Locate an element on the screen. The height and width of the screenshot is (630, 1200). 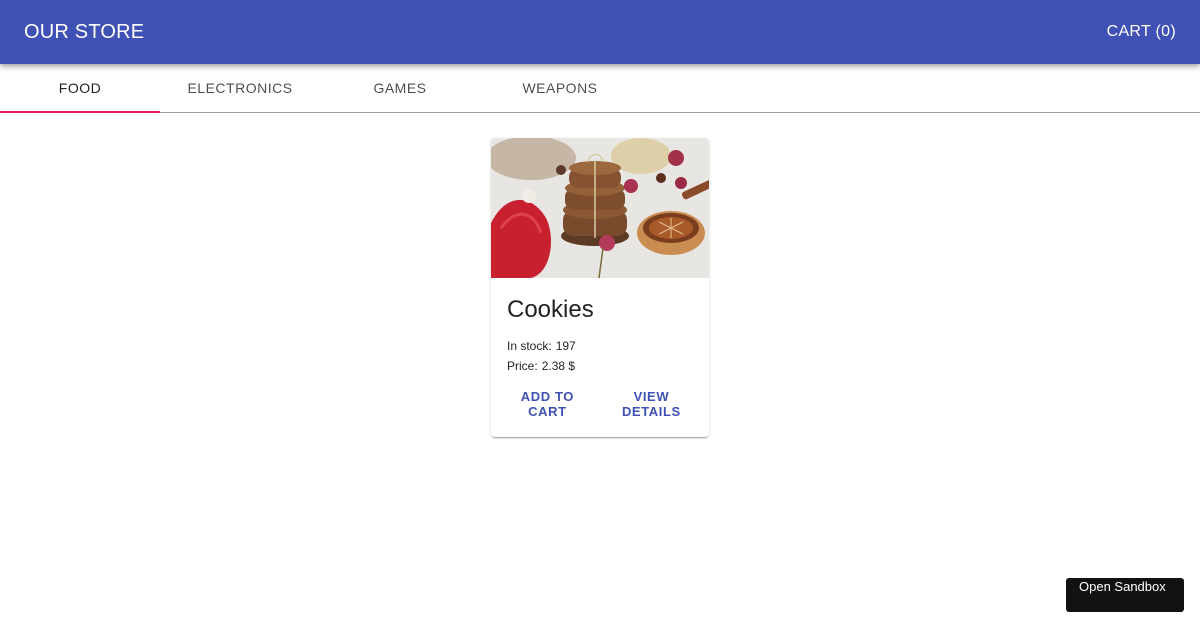
price-value: 2.38 $ is located at coordinates (558, 366).